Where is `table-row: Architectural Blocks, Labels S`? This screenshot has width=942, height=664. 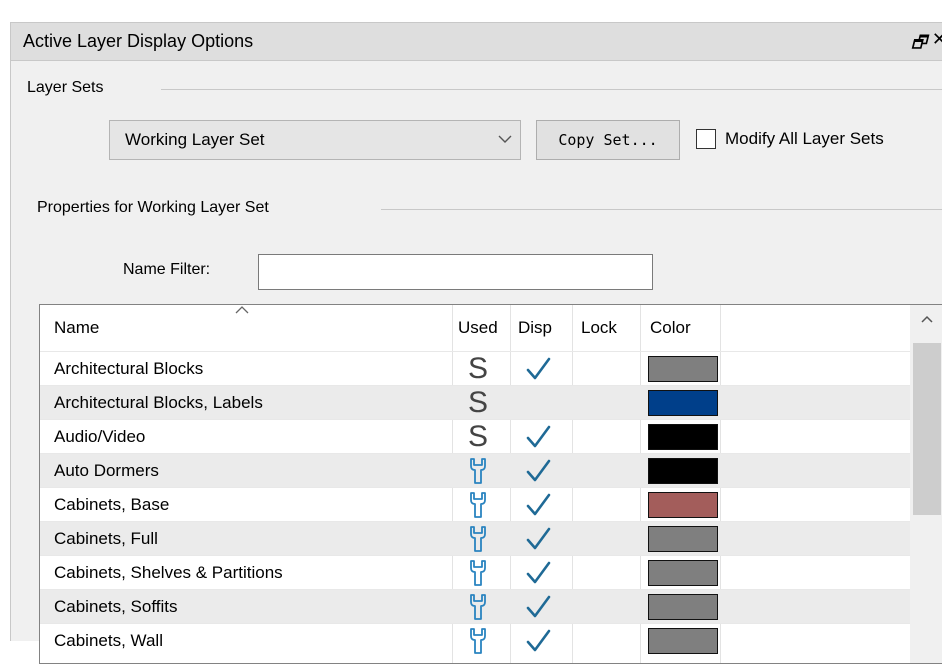 table-row: Architectural Blocks, Labels S is located at coordinates (475, 402).